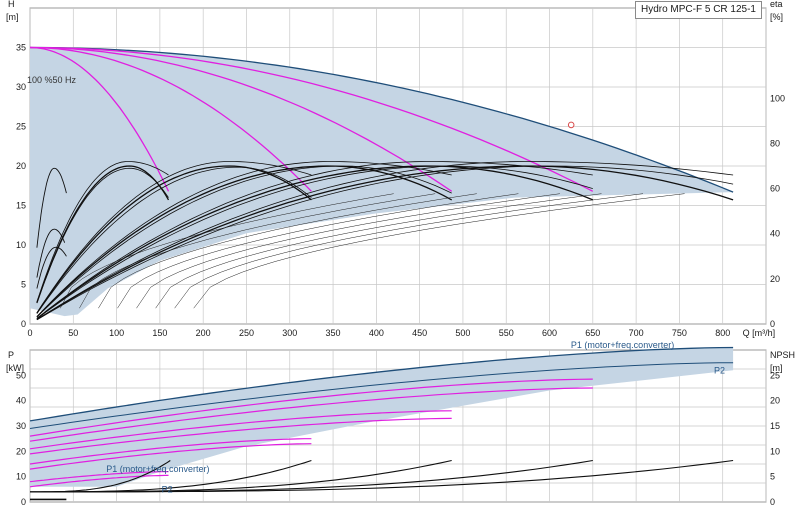 This screenshot has height=522, width=800. I want to click on p-axis-unit: [kW], so click(15, 368).